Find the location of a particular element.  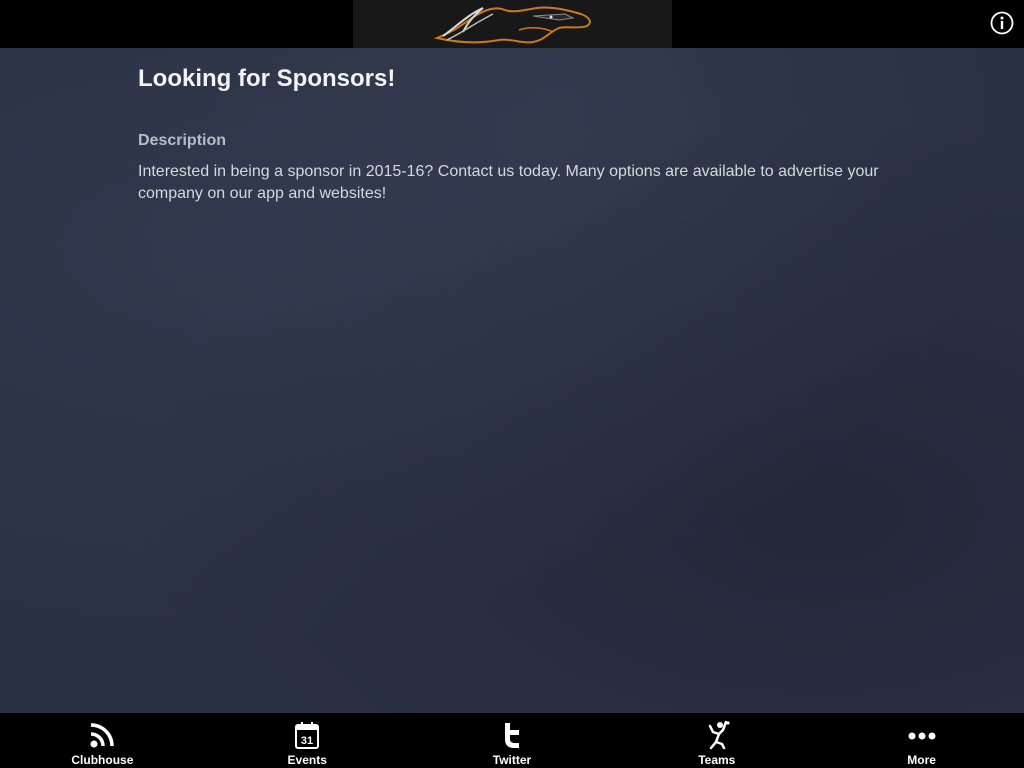

tab-clubhouse: Clubhouse is located at coordinates (102, 740).